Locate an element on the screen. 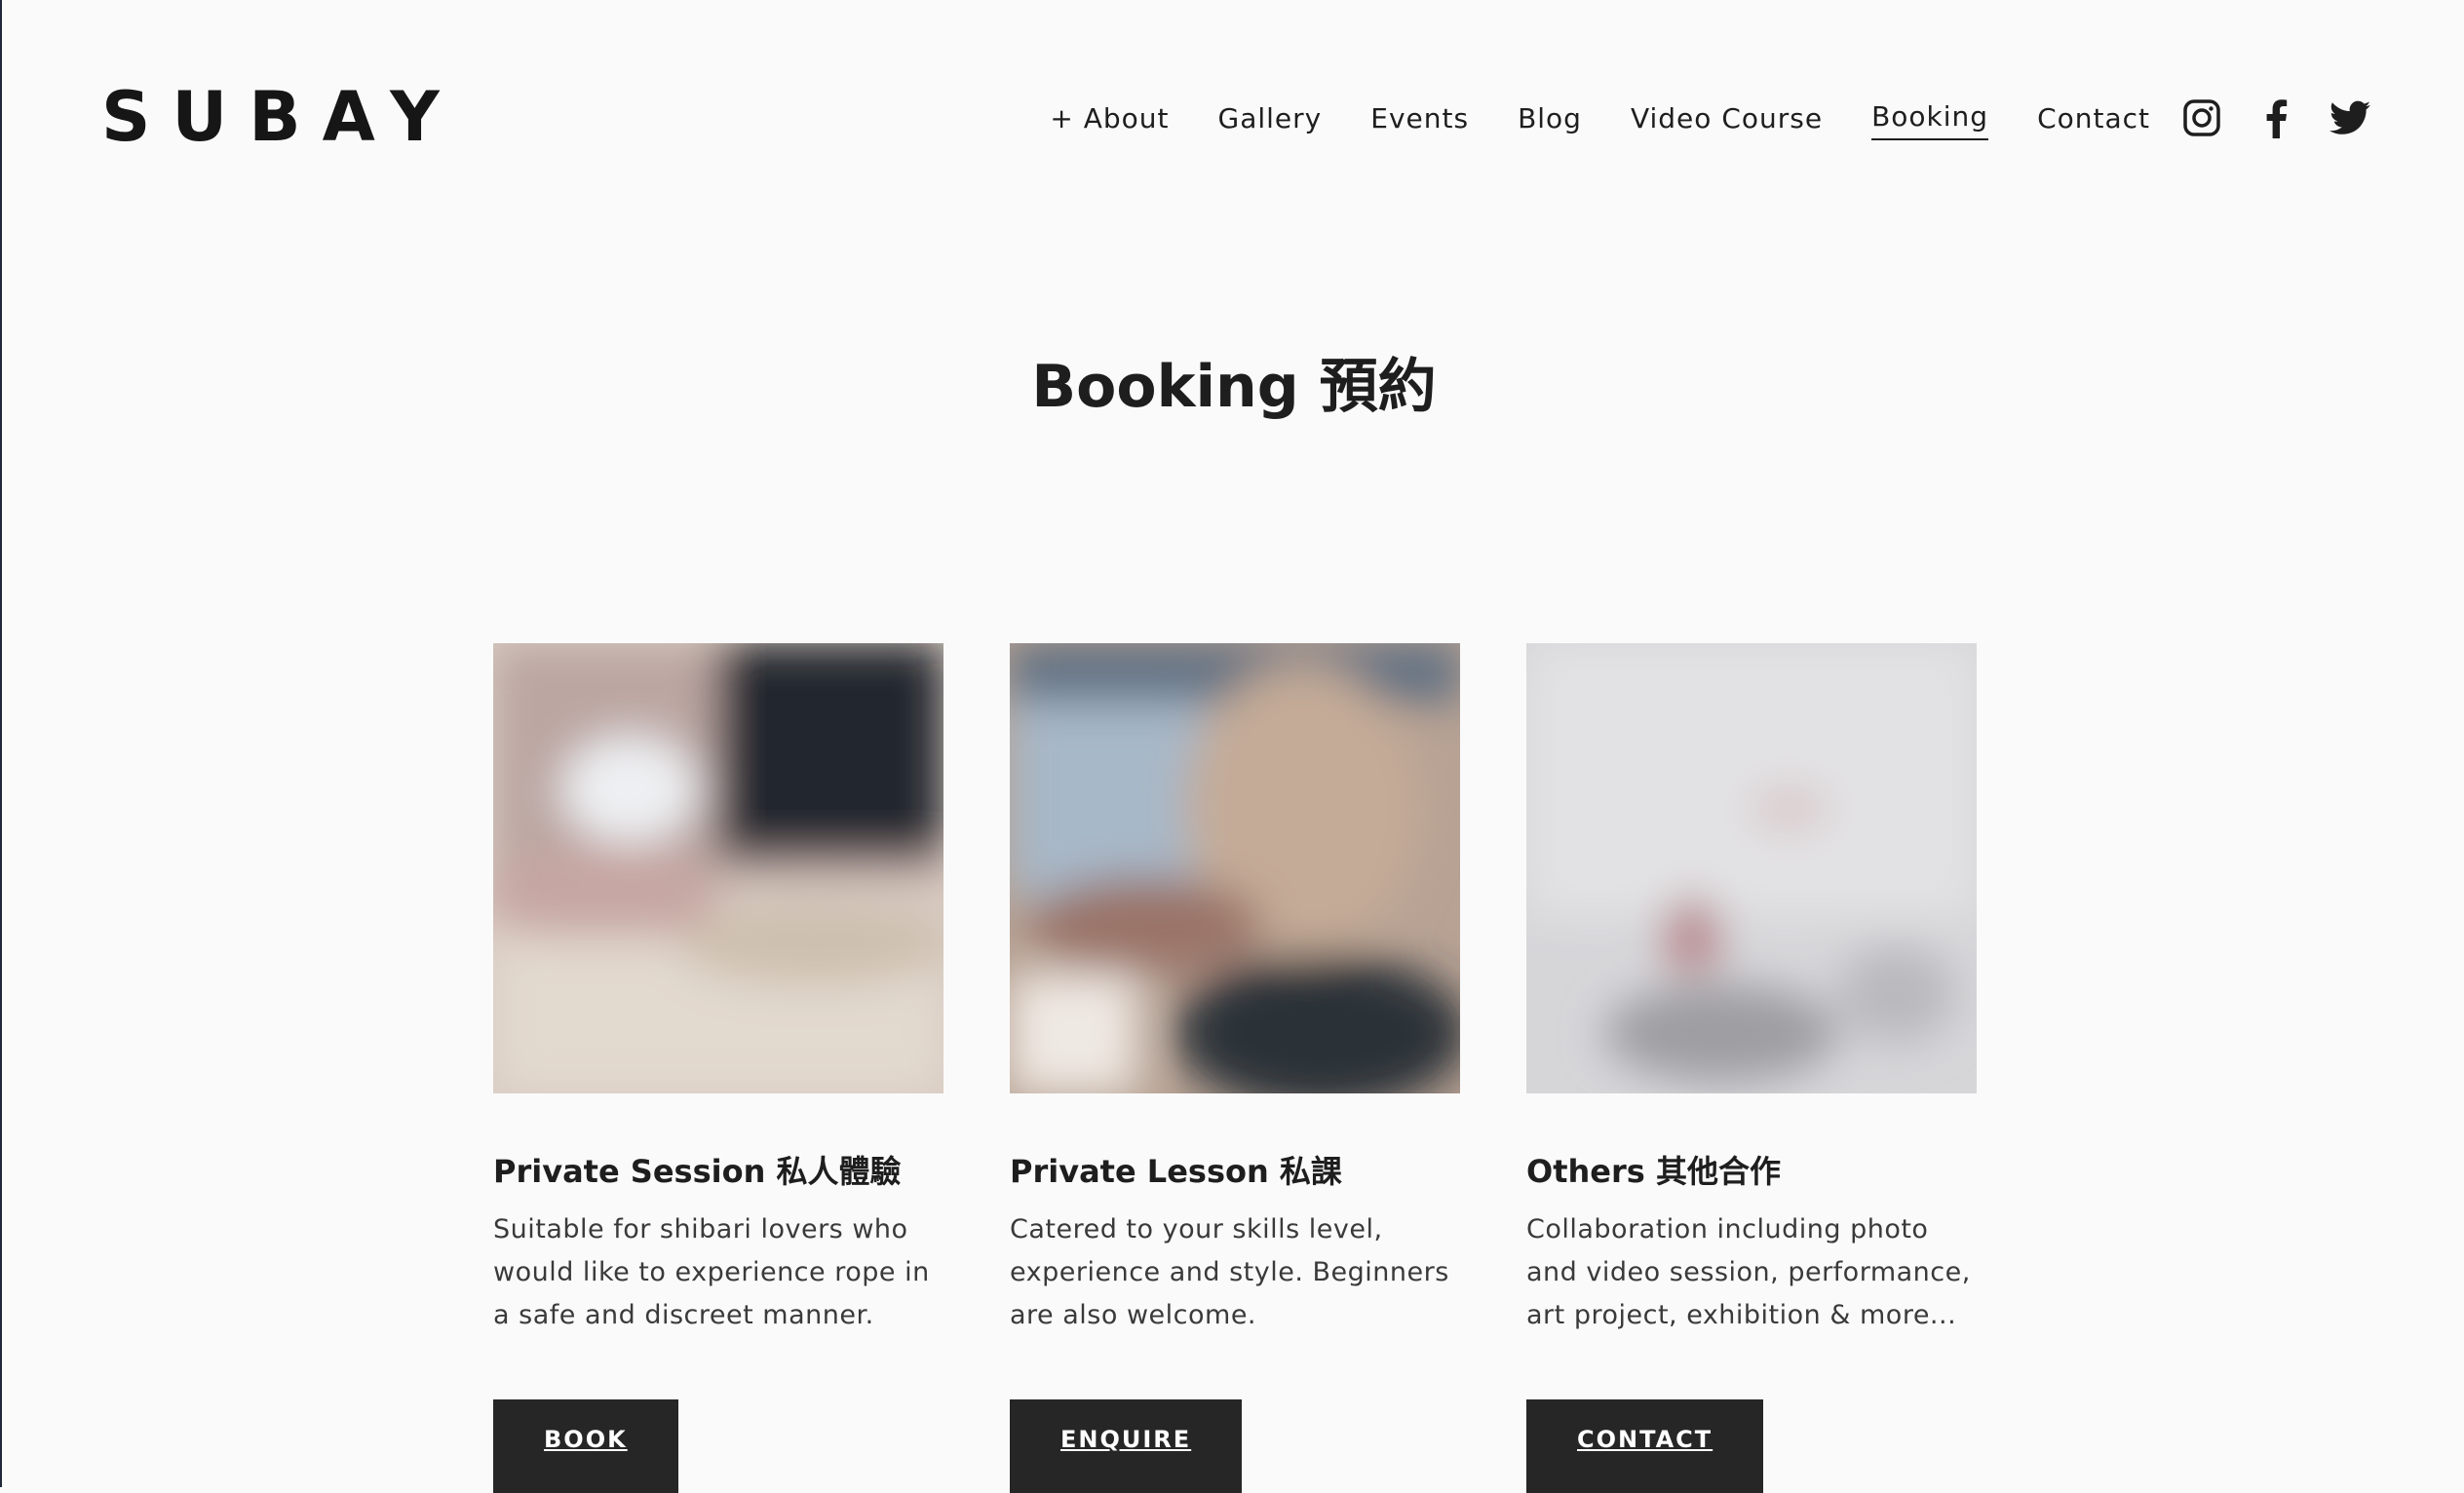 The width and height of the screenshot is (2464, 1493). facebook-icon is located at coordinates (2275, 117).